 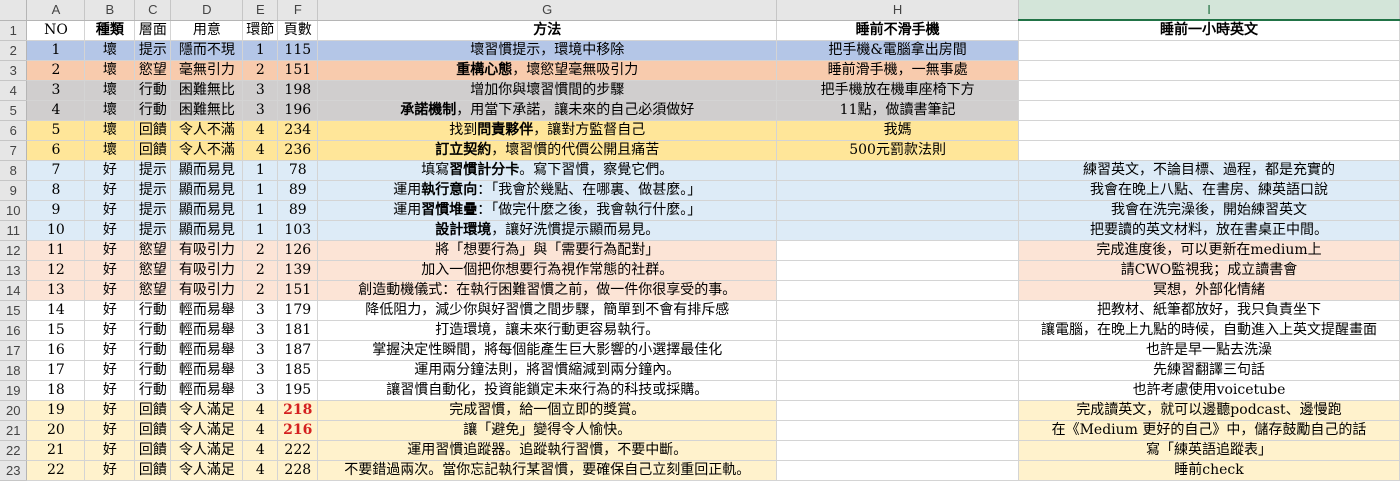 I want to click on cell-method: 承諾機制，用當下承諾，讓未來的自己必須做好, so click(x=547, y=110).